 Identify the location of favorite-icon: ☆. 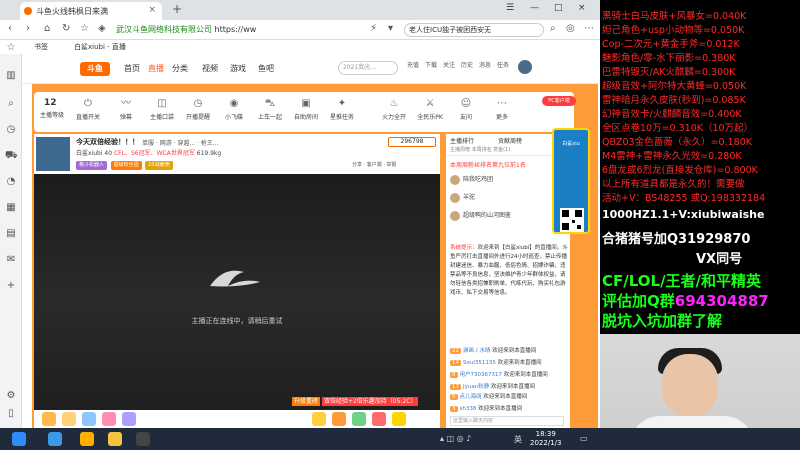
(84, 28).